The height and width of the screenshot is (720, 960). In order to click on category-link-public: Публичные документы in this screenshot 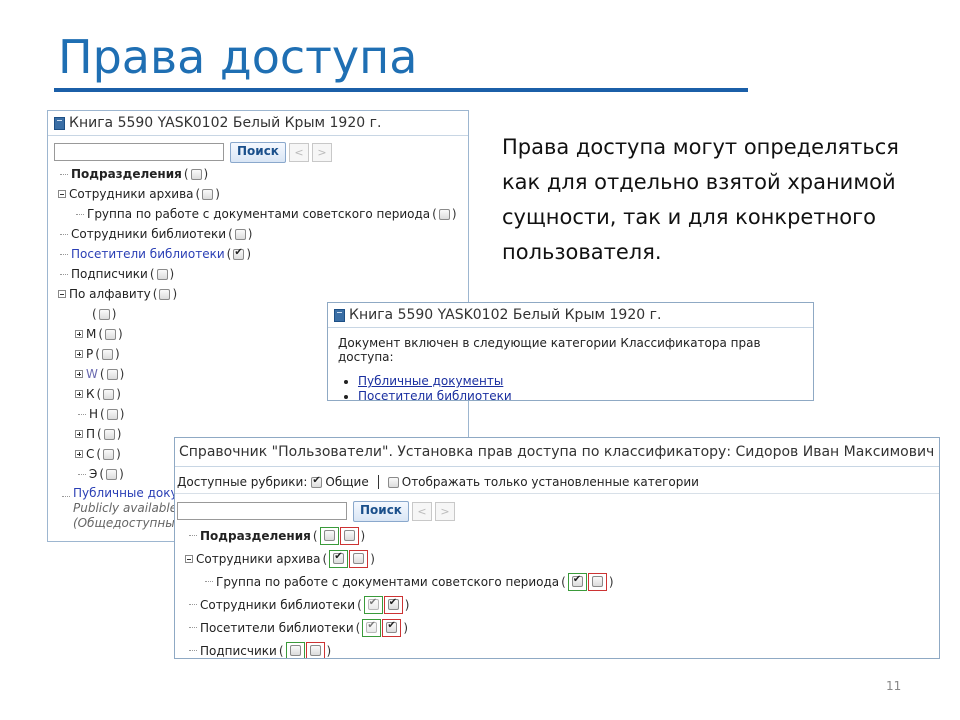, I will do `click(430, 381)`.